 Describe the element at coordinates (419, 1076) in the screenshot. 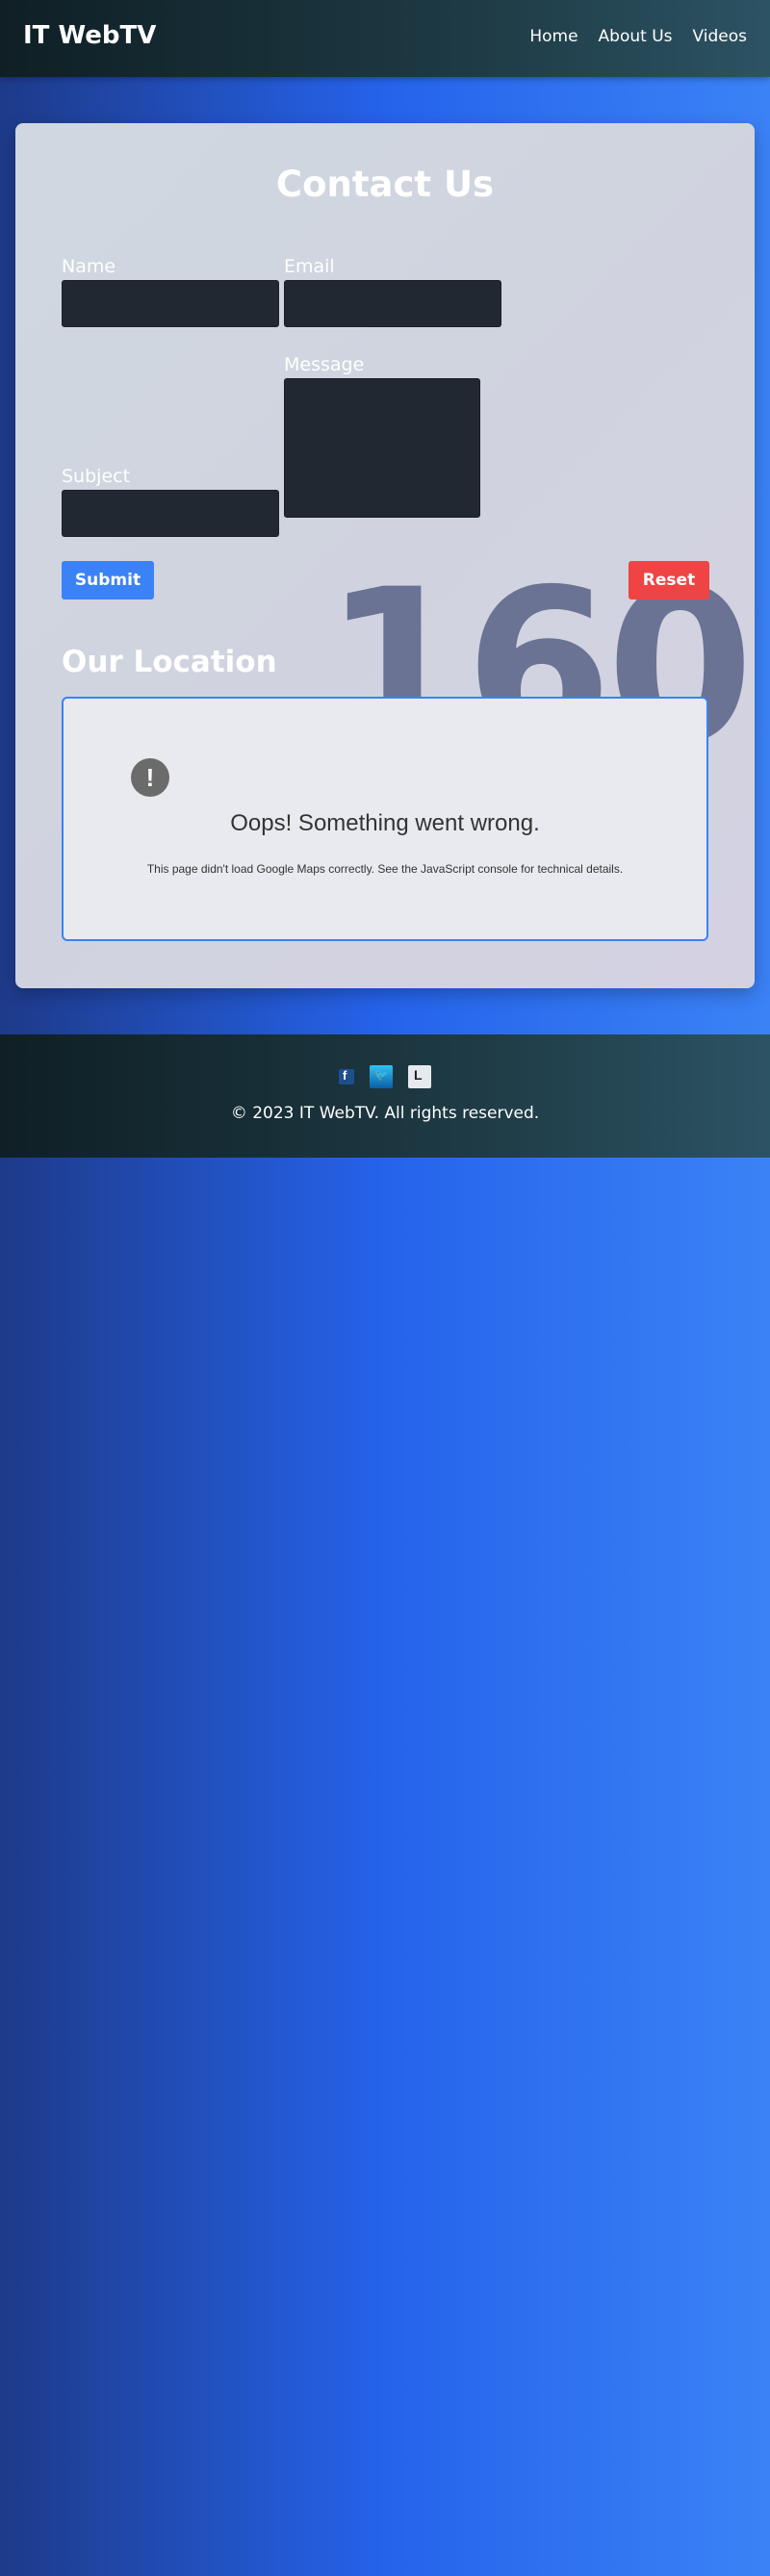

I see `linkedin-icon: L` at that location.